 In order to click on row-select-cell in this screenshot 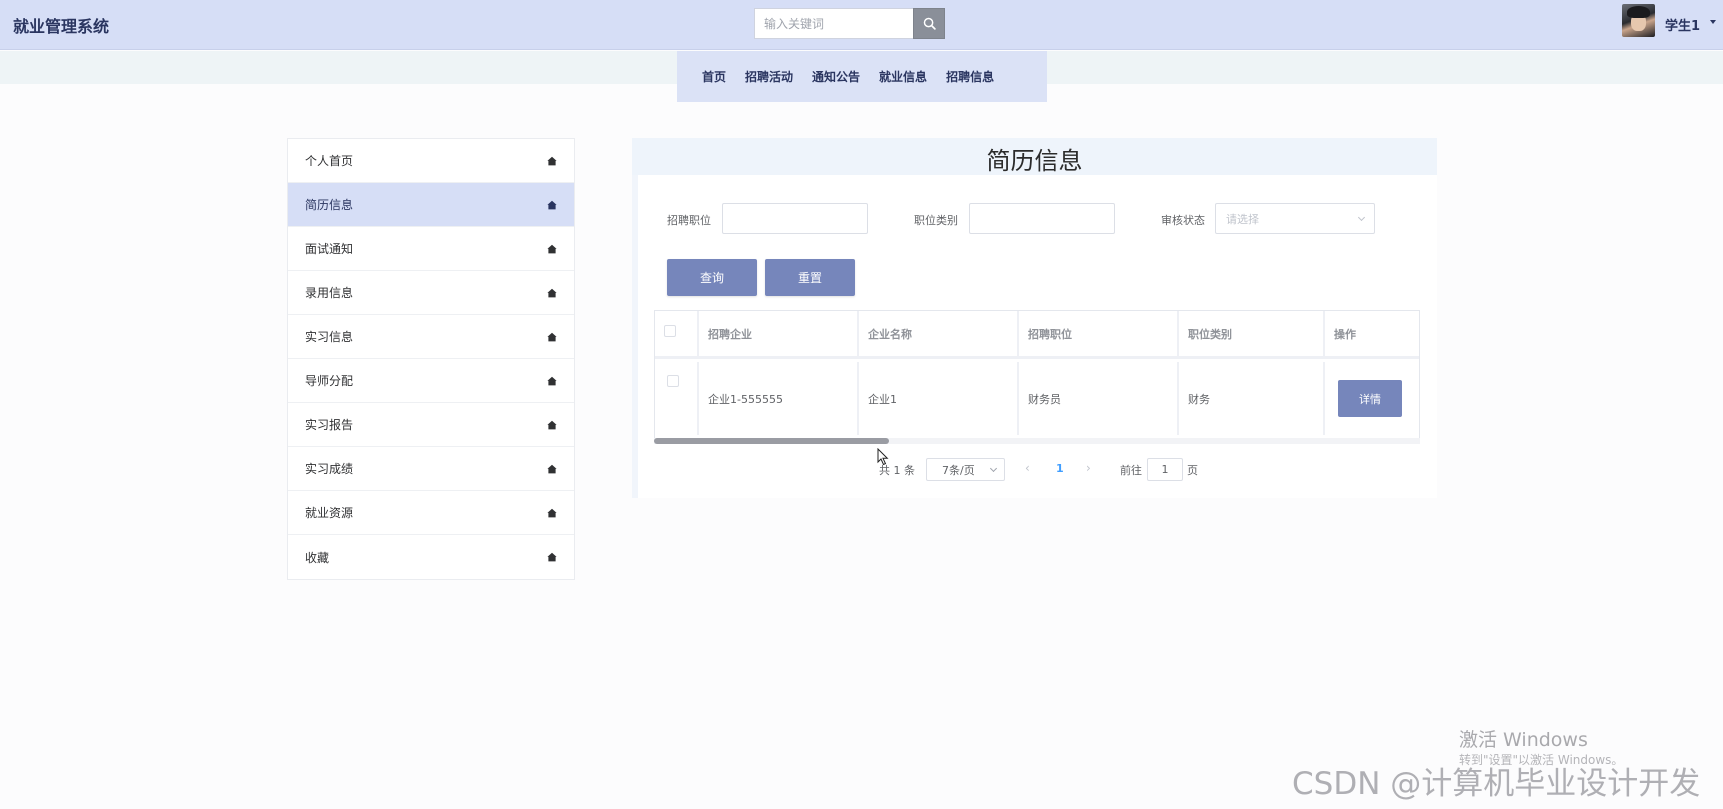, I will do `click(677, 398)`.